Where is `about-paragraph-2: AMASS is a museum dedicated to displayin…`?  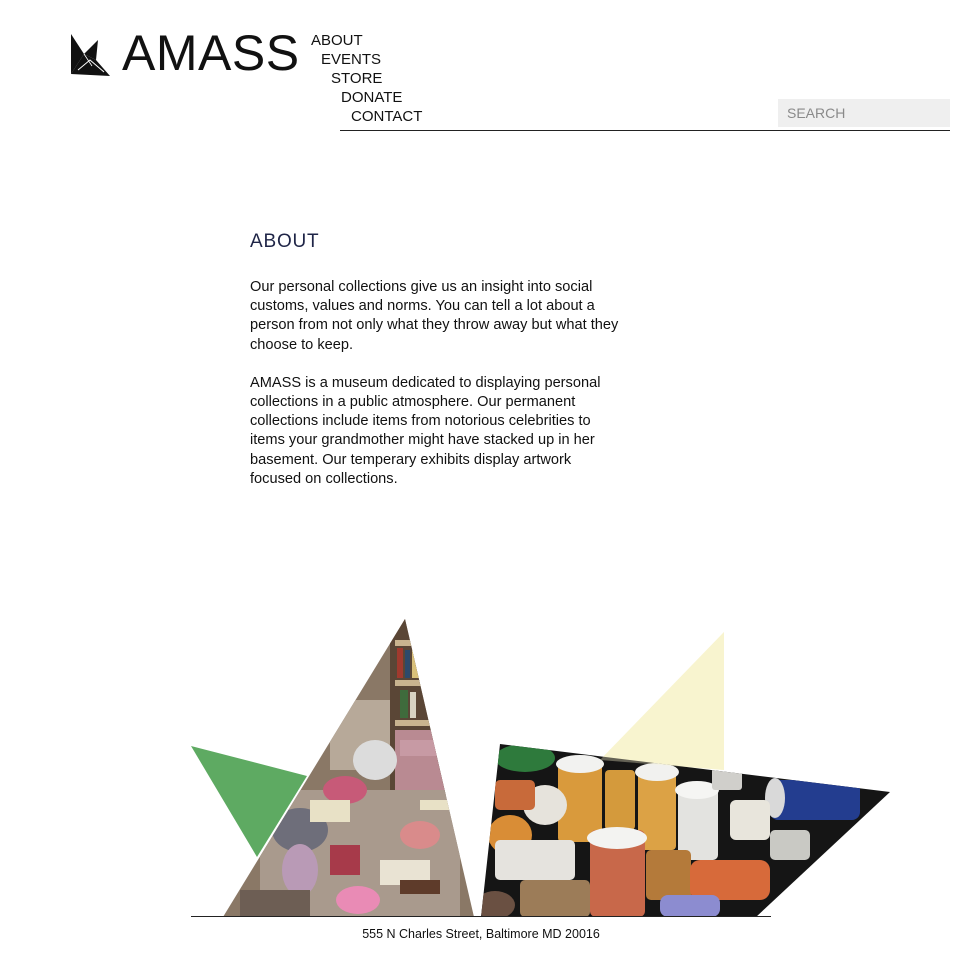 about-paragraph-2: AMASS is a museum dedicated to displayin… is located at coordinates (425, 430).